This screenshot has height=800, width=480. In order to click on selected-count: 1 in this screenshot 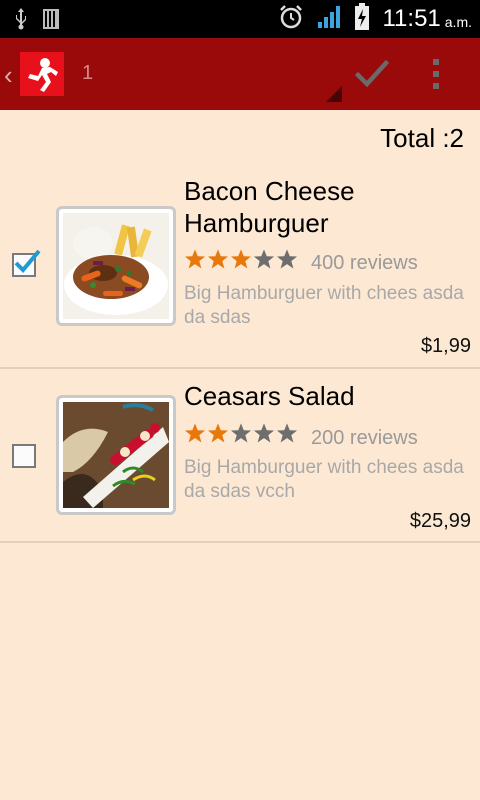, I will do `click(88, 73)`.